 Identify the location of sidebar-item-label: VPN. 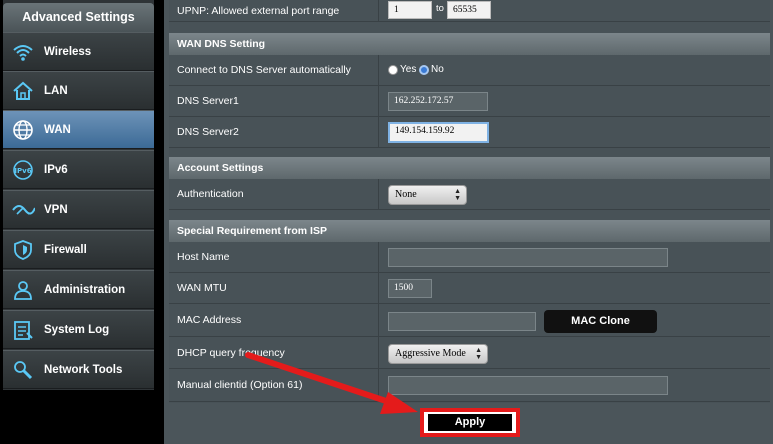
(56, 210).